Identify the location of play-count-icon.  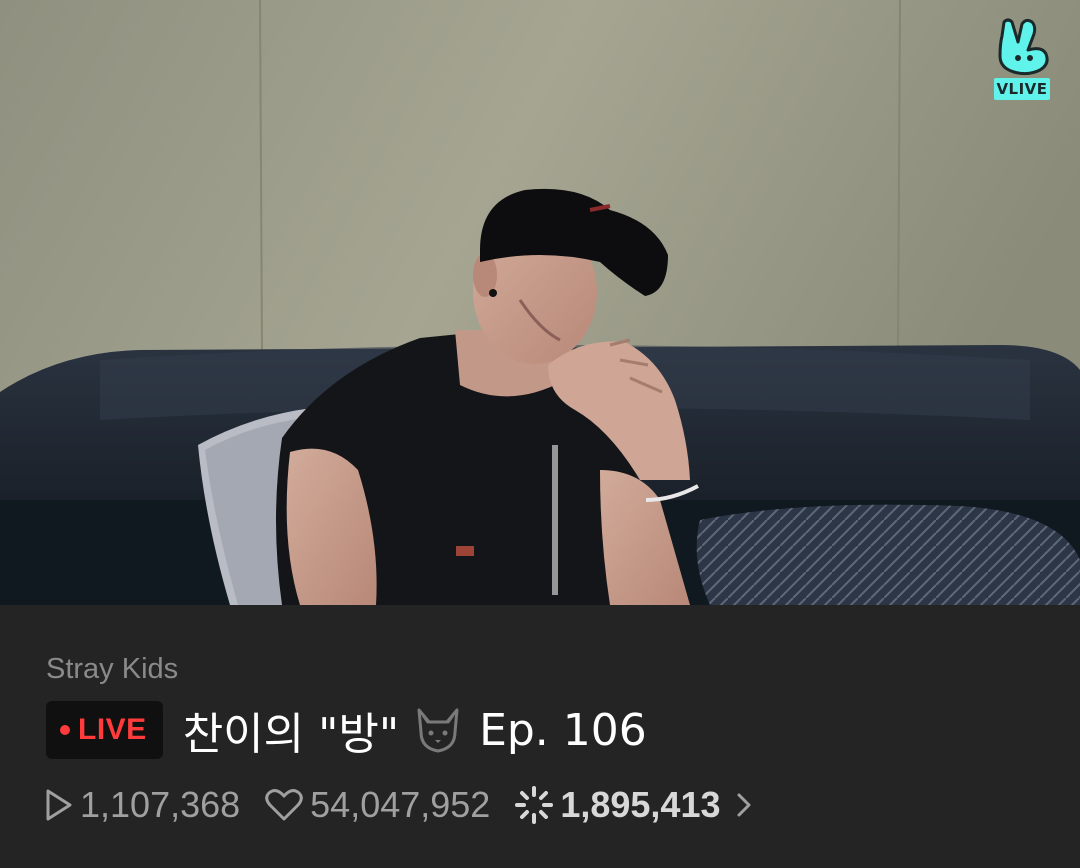
(59, 805).